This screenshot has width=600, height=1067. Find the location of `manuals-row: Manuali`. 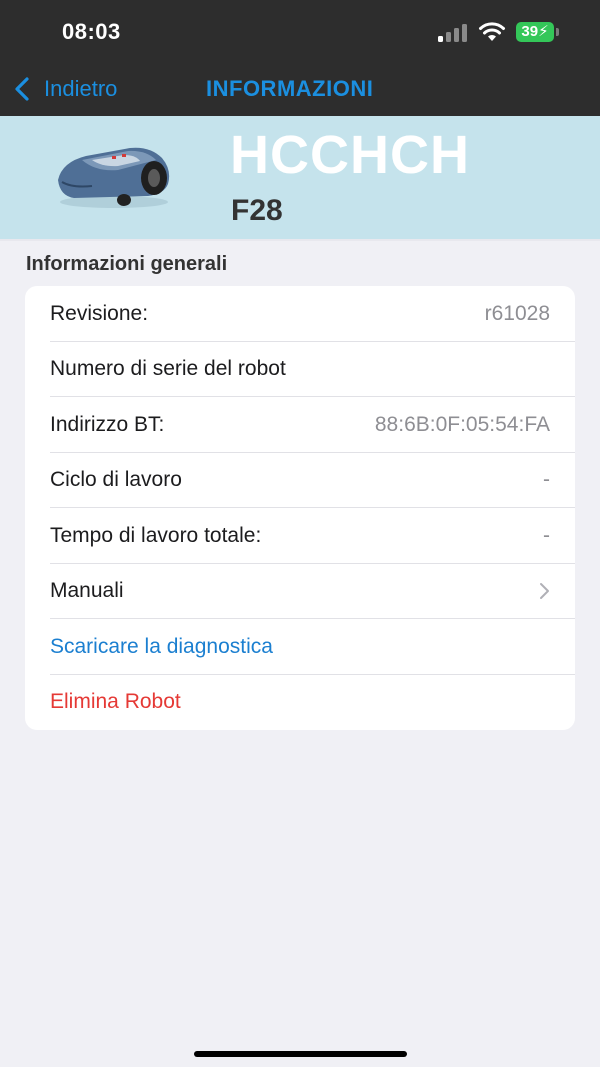

manuals-row: Manuali is located at coordinates (300, 592).